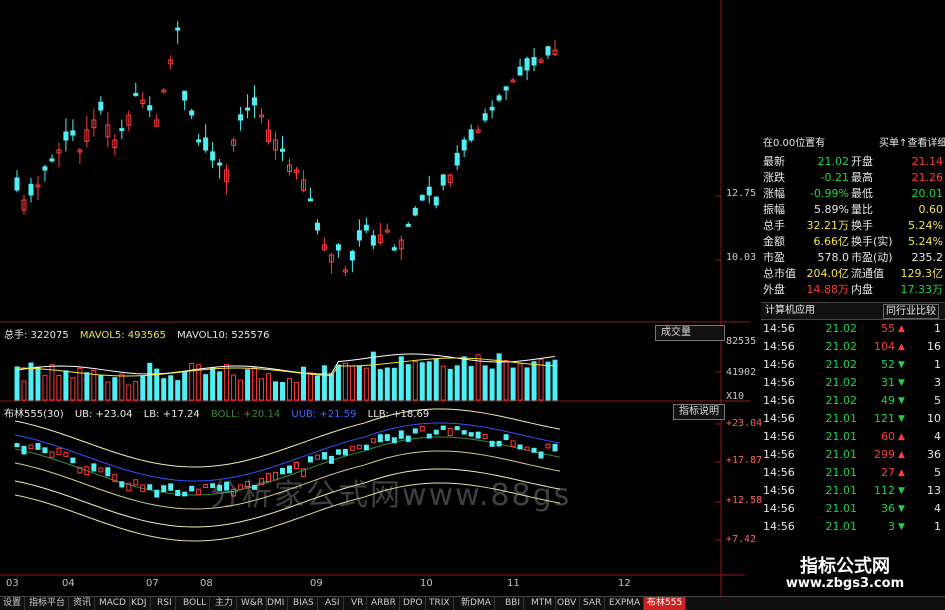 Image resolution: width=945 pixels, height=610 pixels. What do you see at coordinates (741, 257) in the screenshot?
I see `price-axis-label: 10.03` at bounding box center [741, 257].